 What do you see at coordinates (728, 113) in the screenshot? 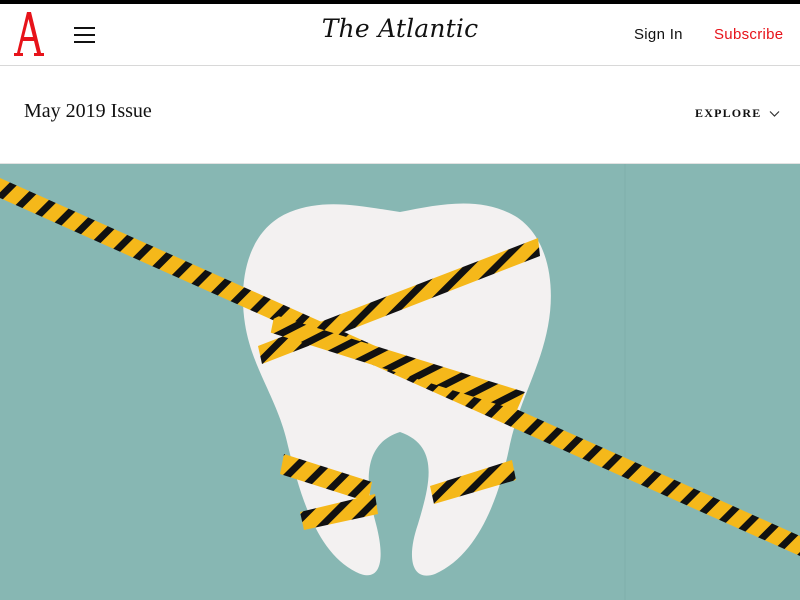
I see `explore-label: EXPLORE` at bounding box center [728, 113].